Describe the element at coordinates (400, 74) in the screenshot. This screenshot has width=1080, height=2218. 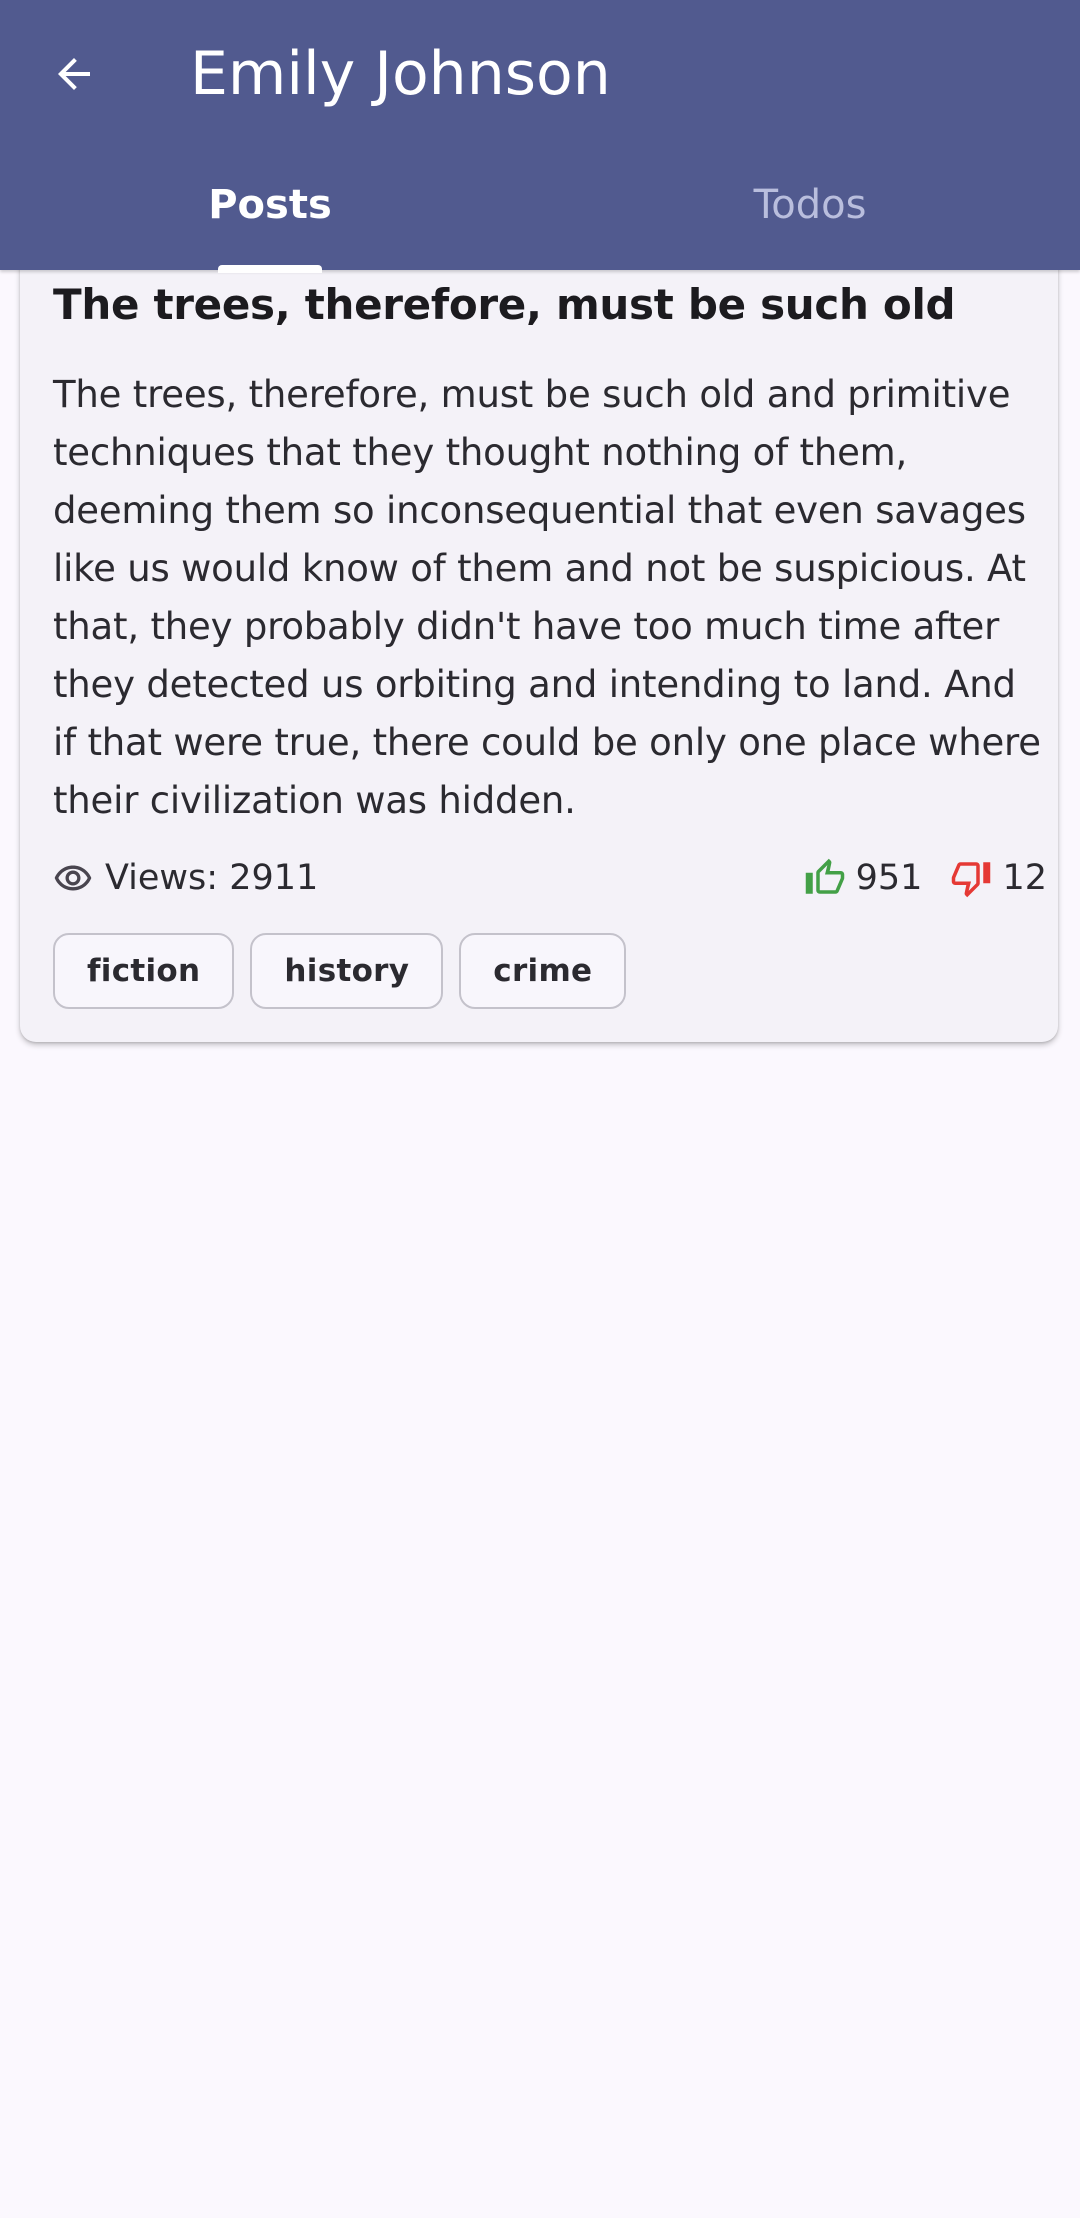
I see `page-title: Emily Johnson` at that location.